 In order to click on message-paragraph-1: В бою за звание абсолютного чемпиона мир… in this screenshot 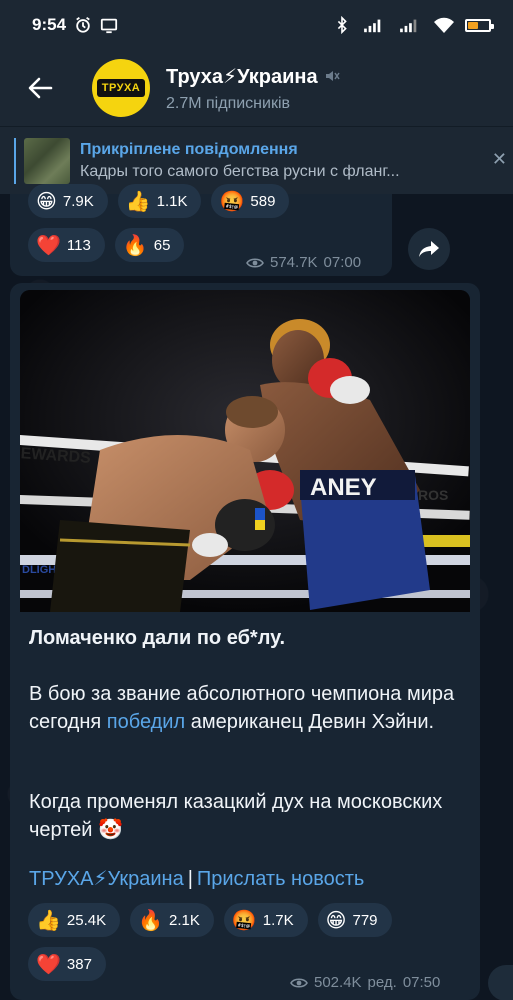, I will do `click(249, 708)`.